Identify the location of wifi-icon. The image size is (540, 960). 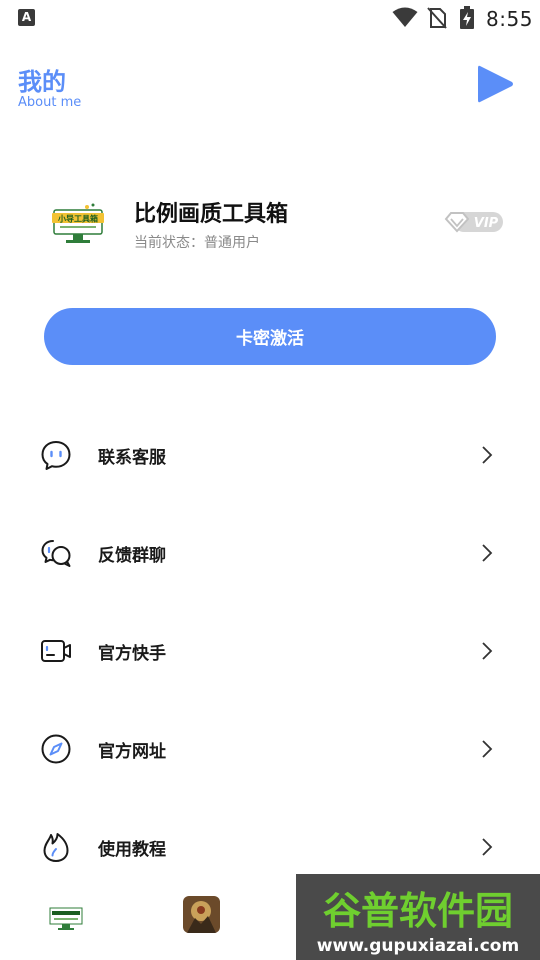
(405, 17).